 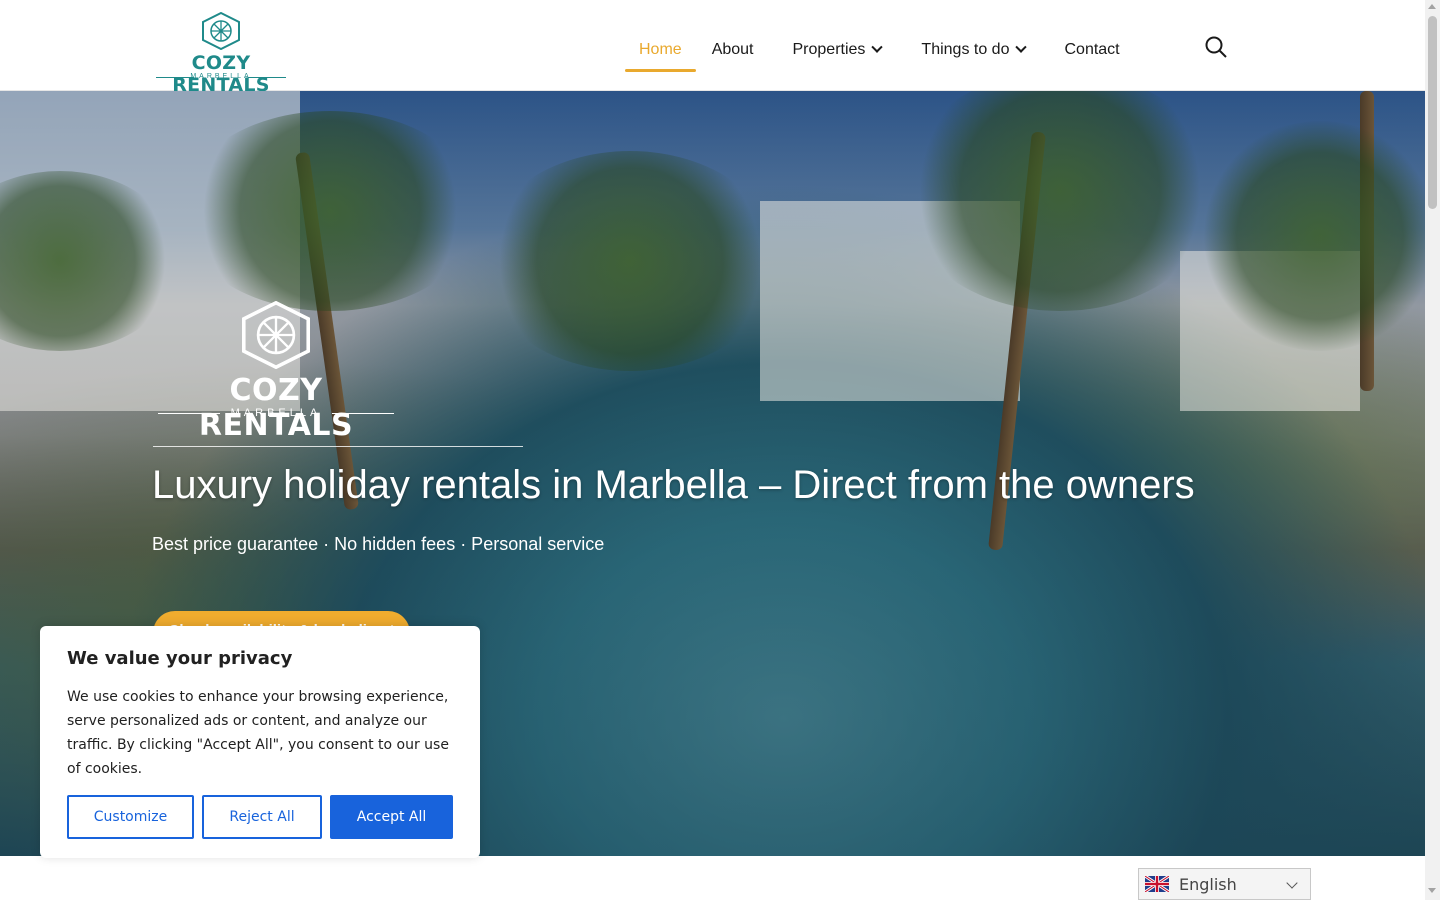 What do you see at coordinates (338, 446) in the screenshot?
I see `hero-divider` at bounding box center [338, 446].